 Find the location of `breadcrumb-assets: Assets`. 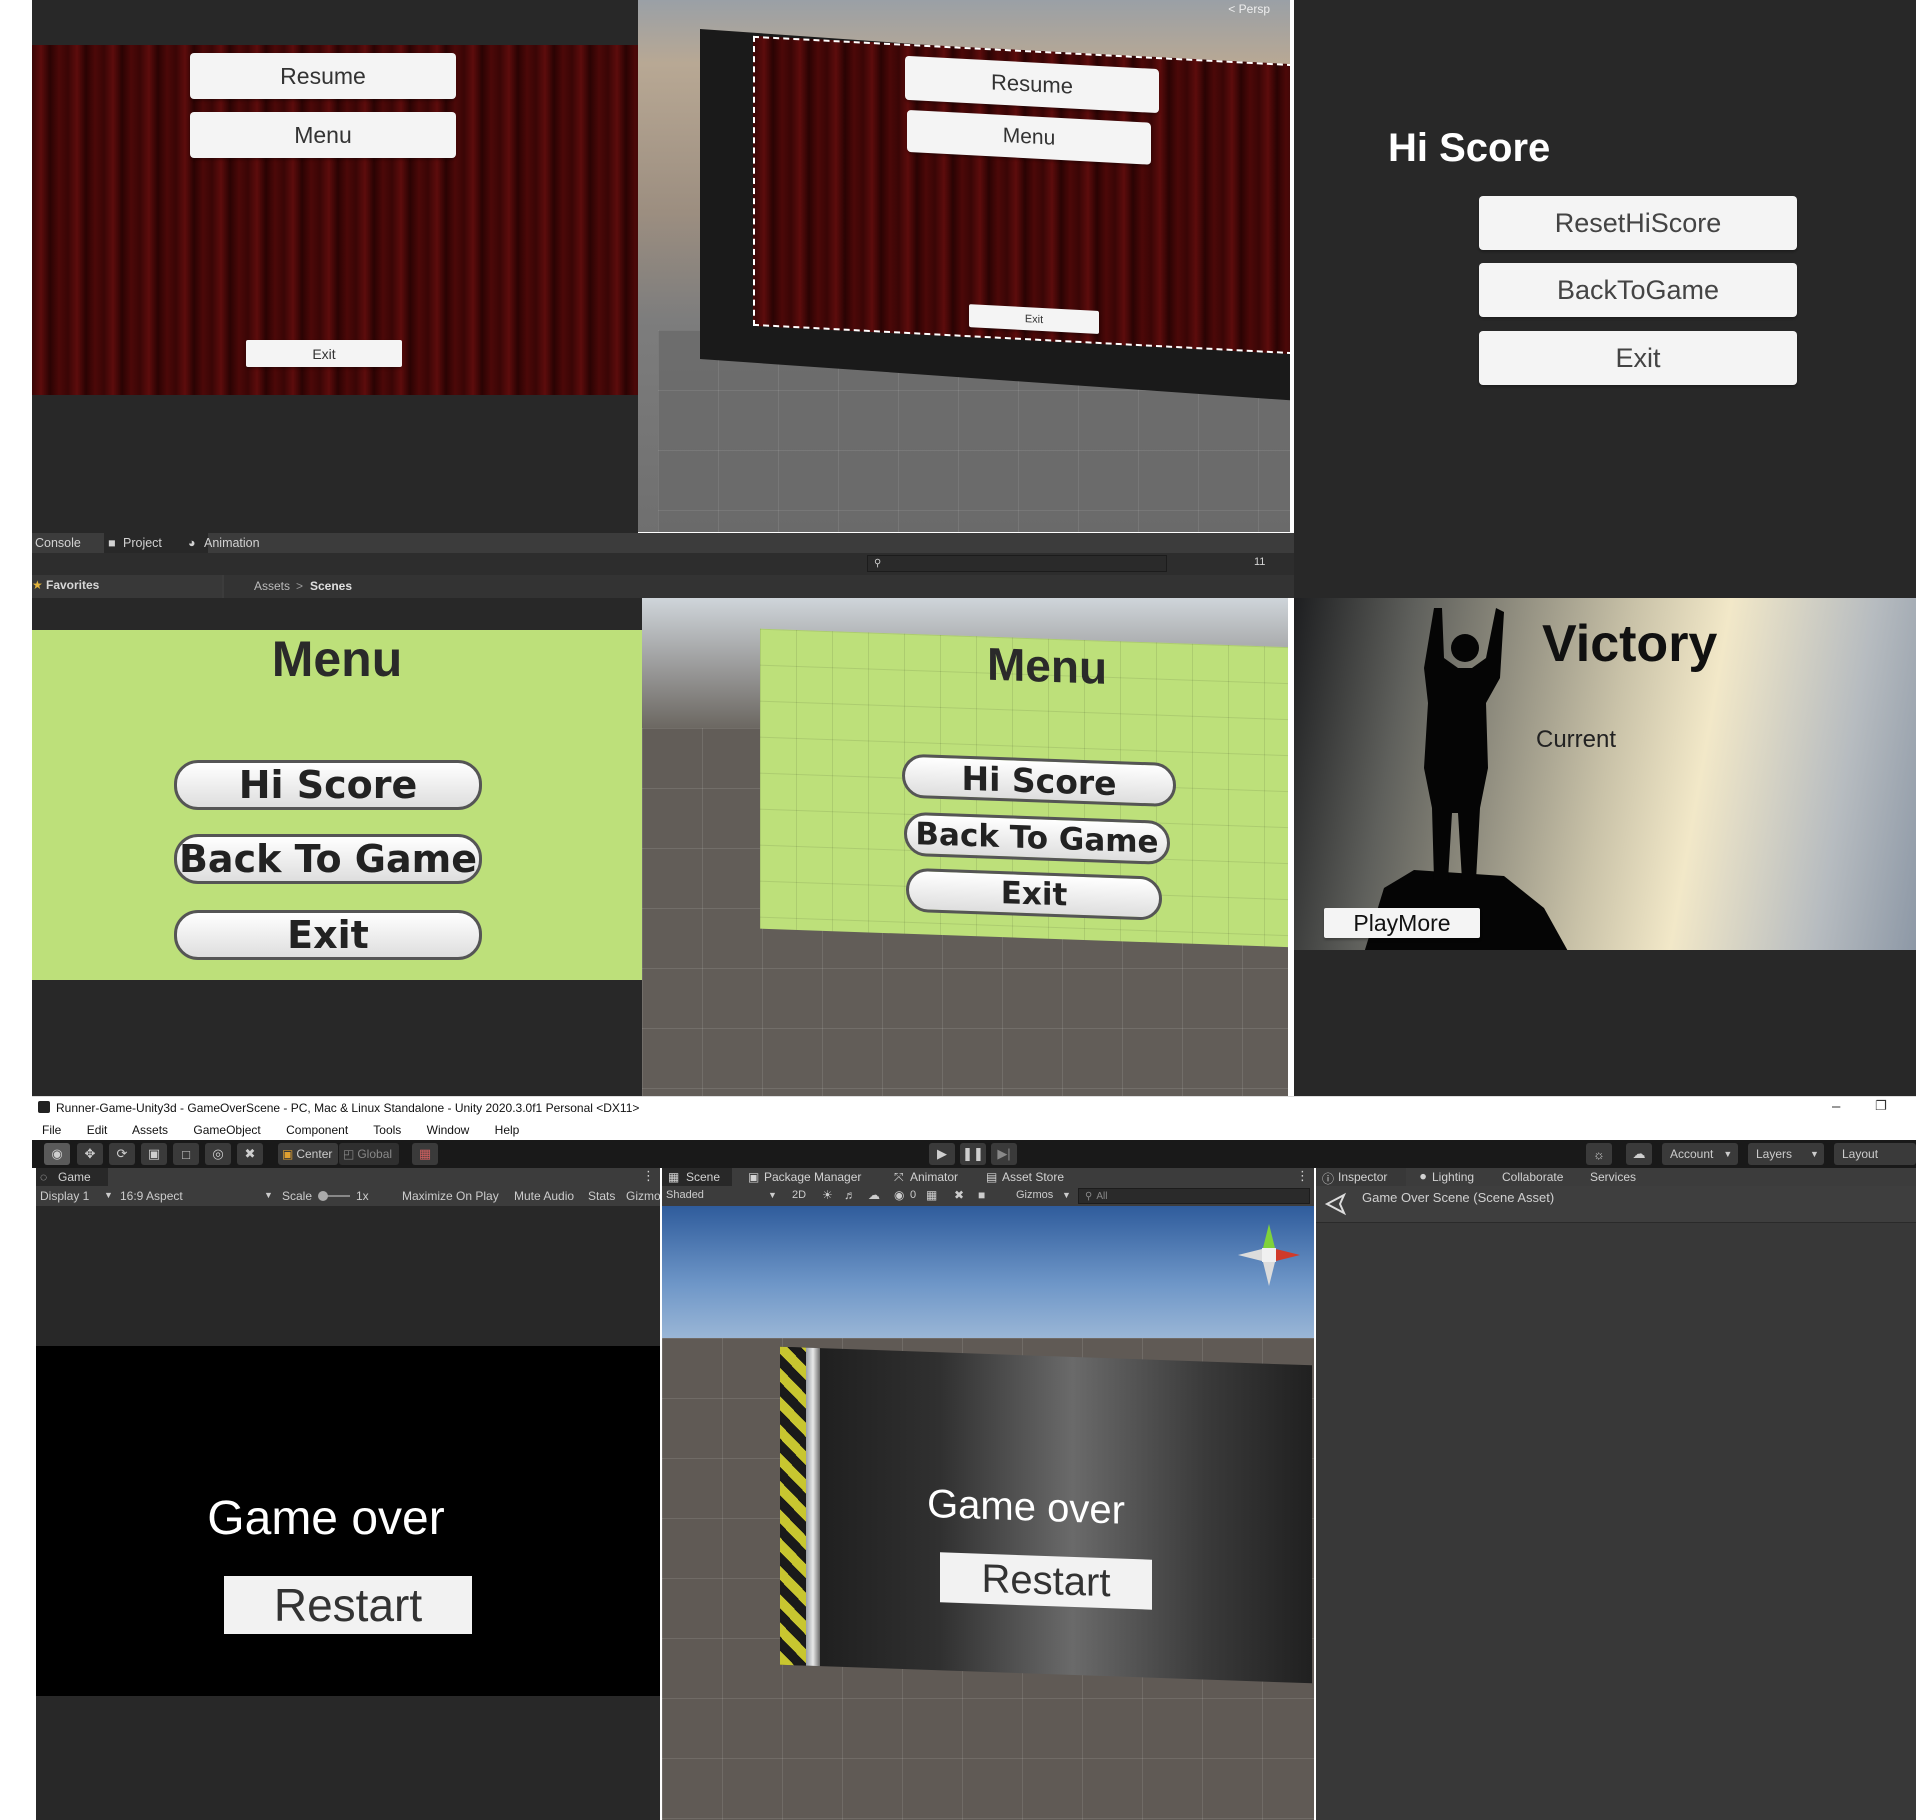

breadcrumb-assets: Assets is located at coordinates (272, 586).